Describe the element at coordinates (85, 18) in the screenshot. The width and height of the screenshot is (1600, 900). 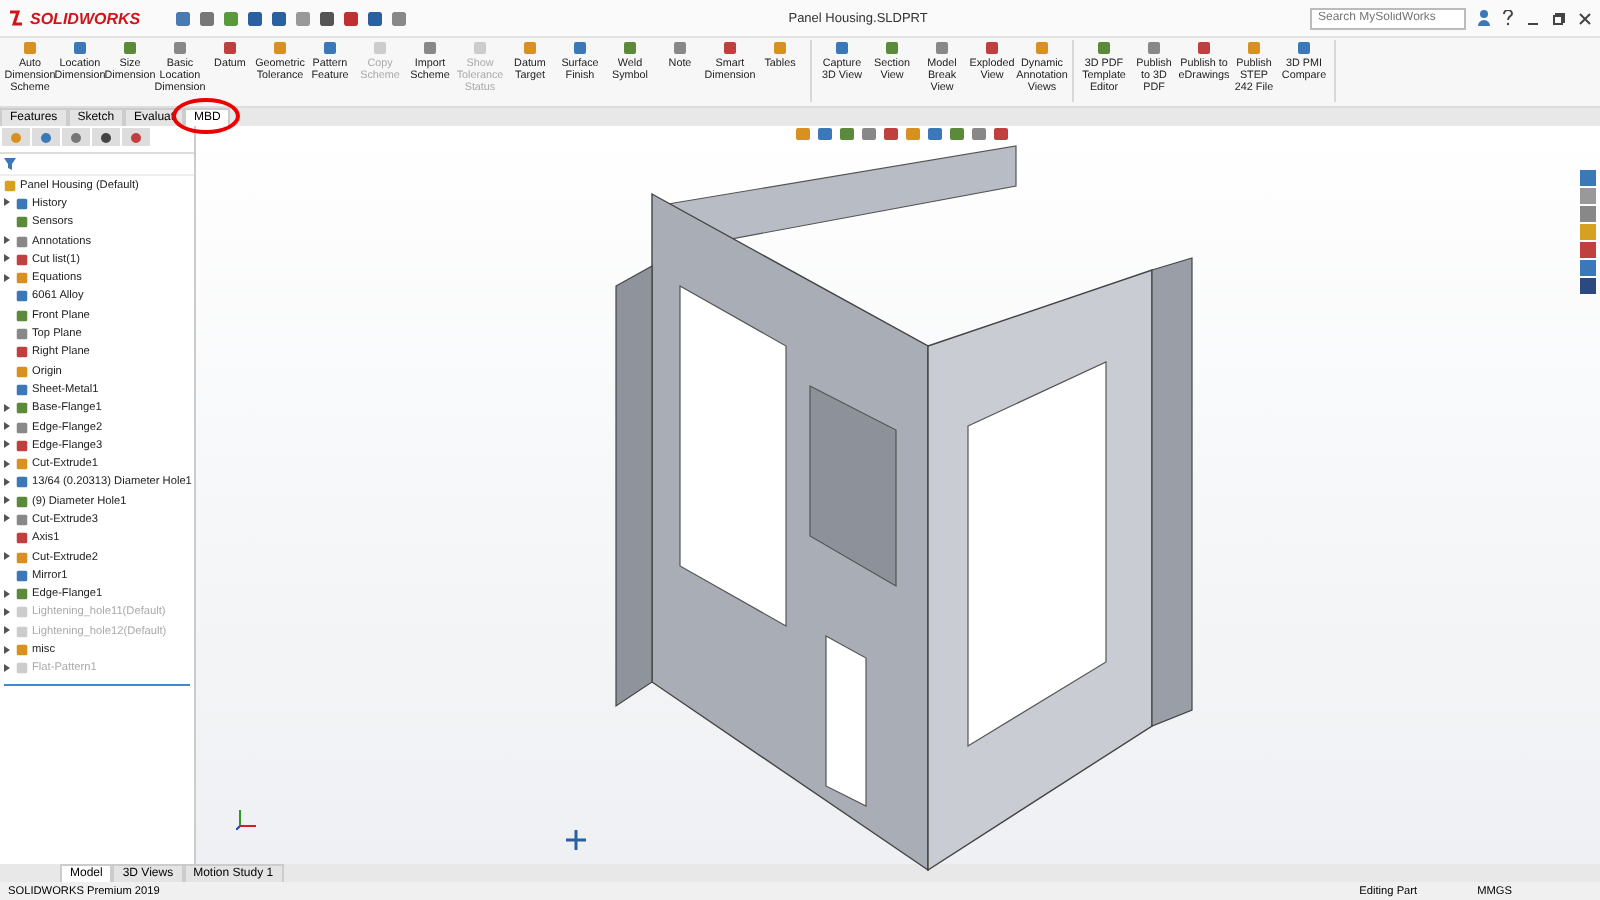
I see `app-name: SOLIDWORKS` at that location.